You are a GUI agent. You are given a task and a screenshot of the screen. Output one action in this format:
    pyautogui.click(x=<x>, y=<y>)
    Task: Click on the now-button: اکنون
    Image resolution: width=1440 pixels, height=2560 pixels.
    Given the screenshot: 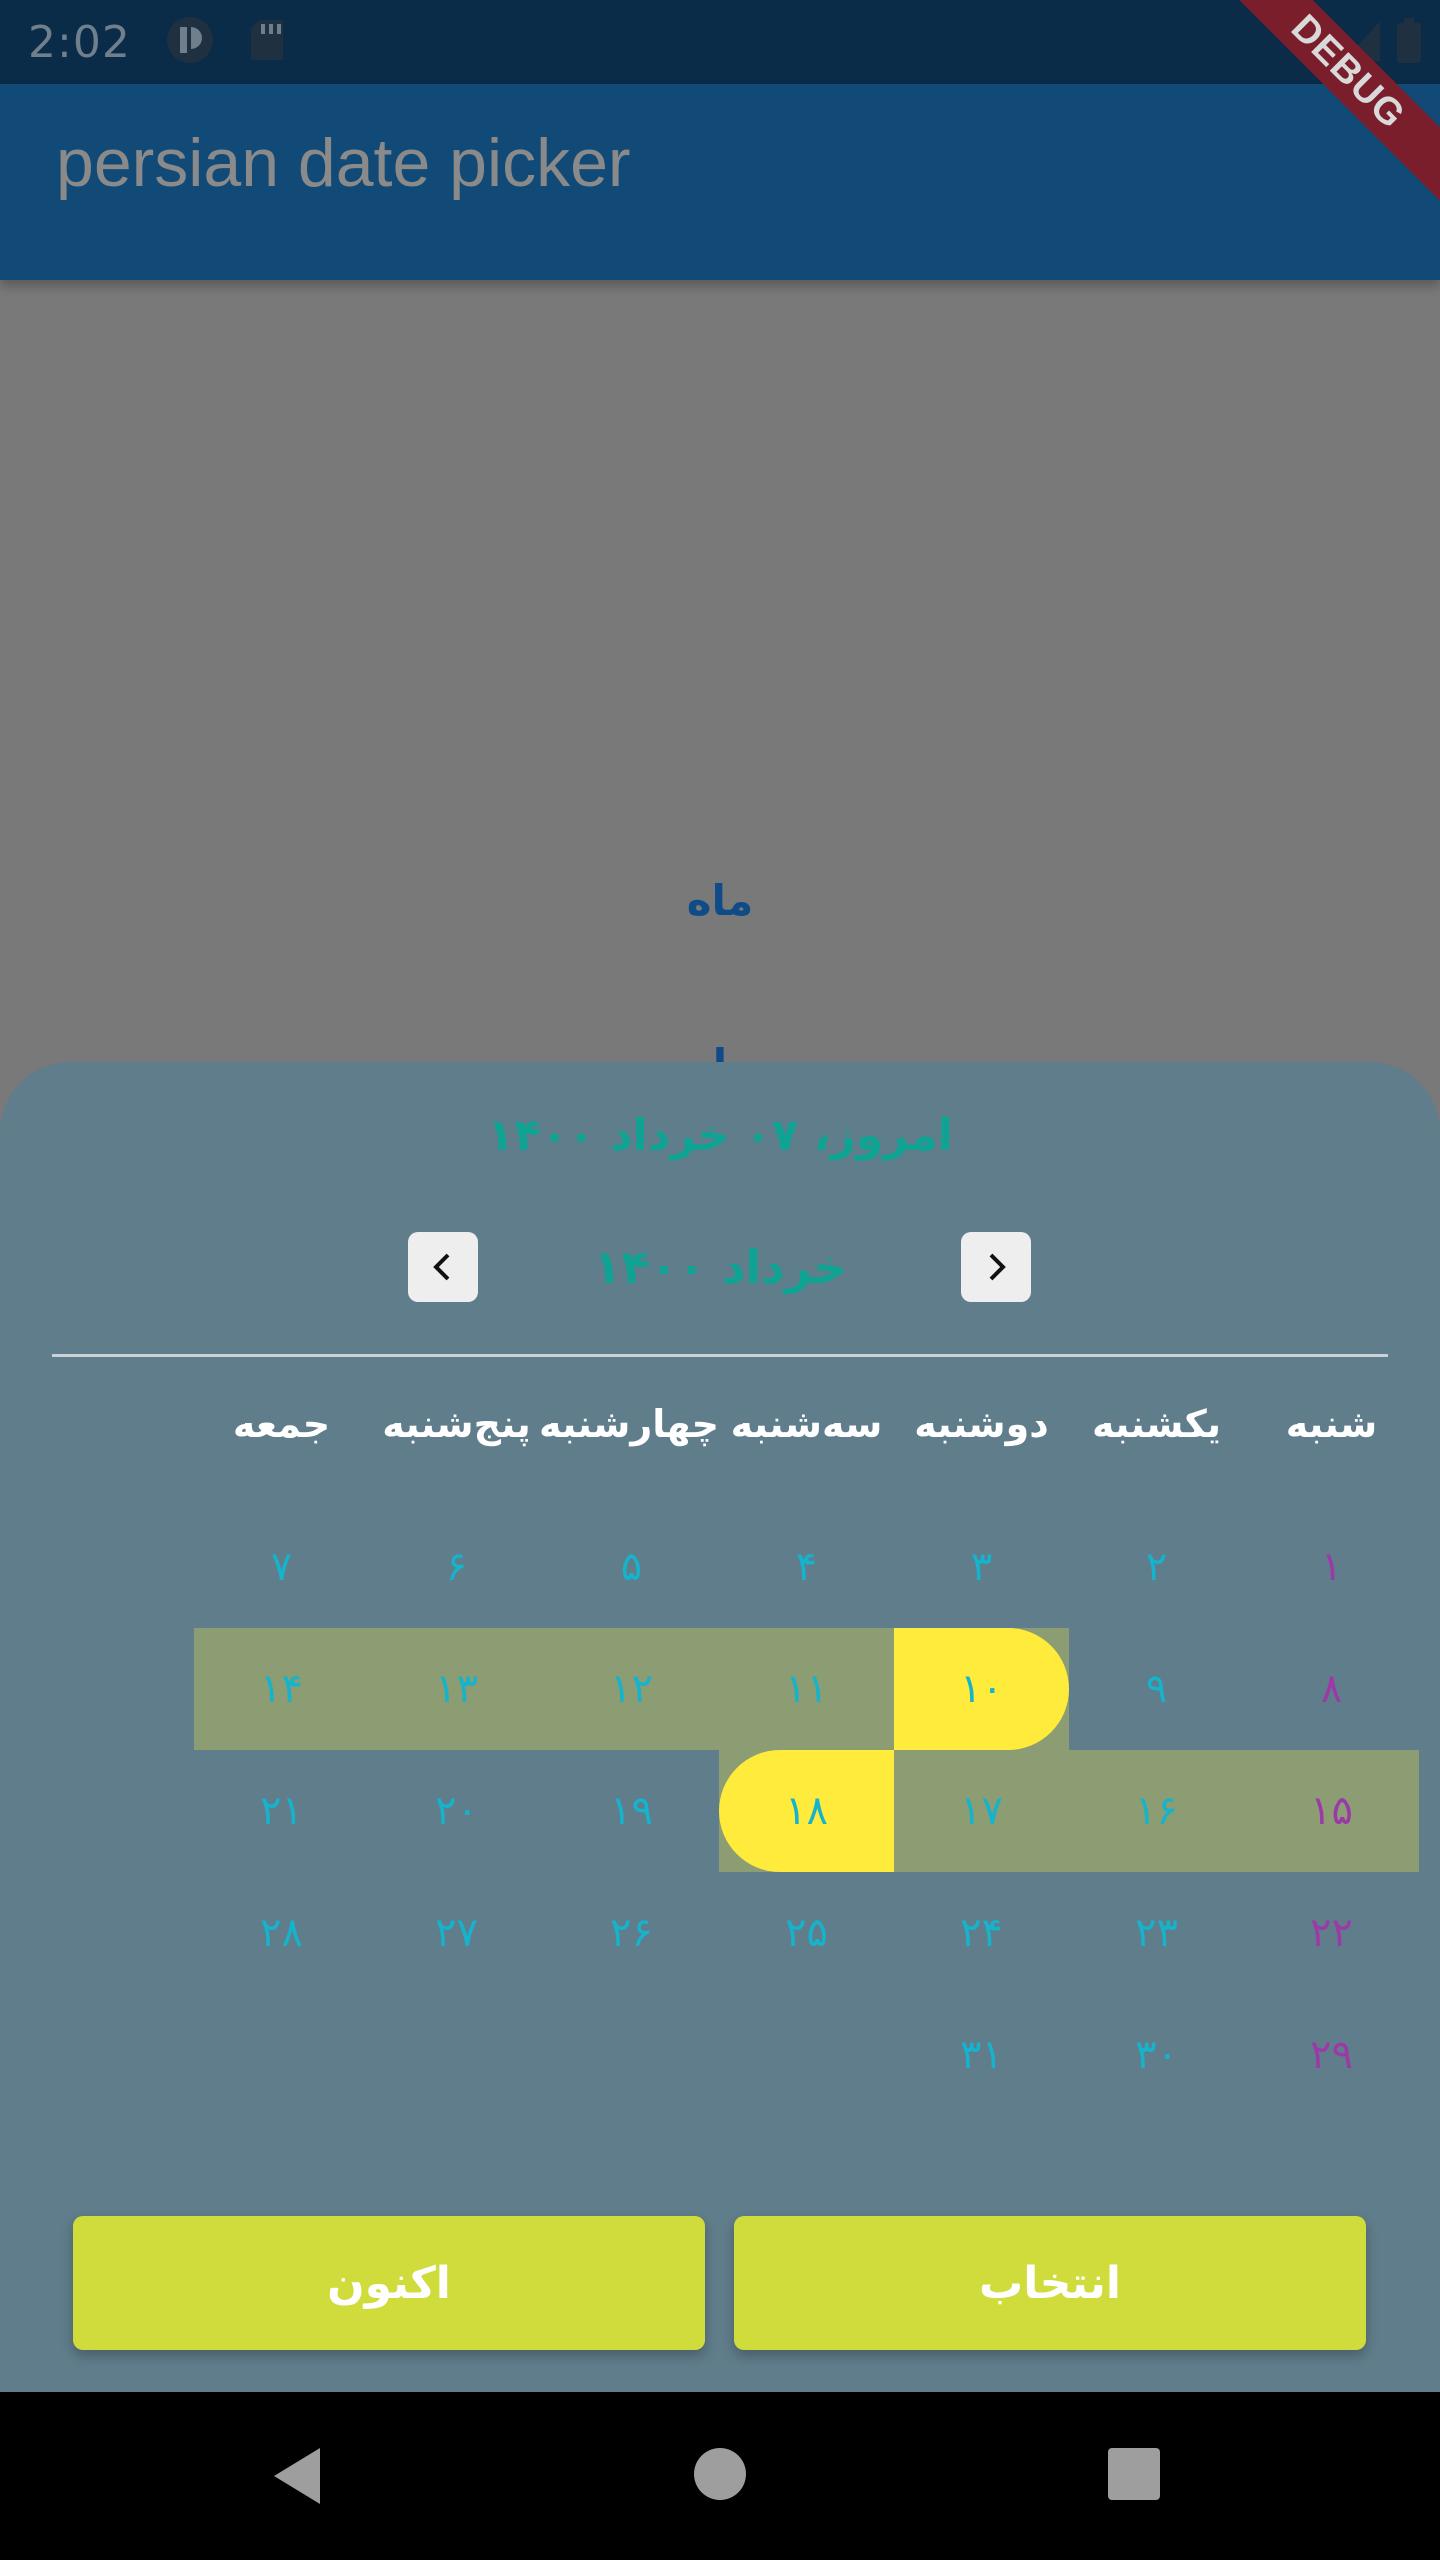 What is the action you would take?
    pyautogui.click(x=389, y=2283)
    